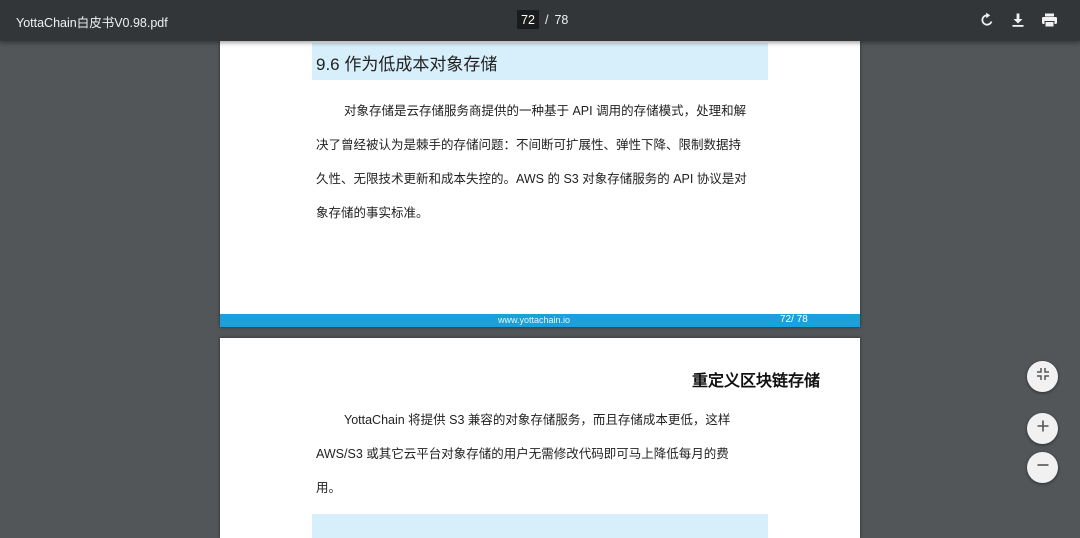 The image size is (1080, 538). I want to click on paragraph-line: 象存储的事实标准。, so click(372, 213).